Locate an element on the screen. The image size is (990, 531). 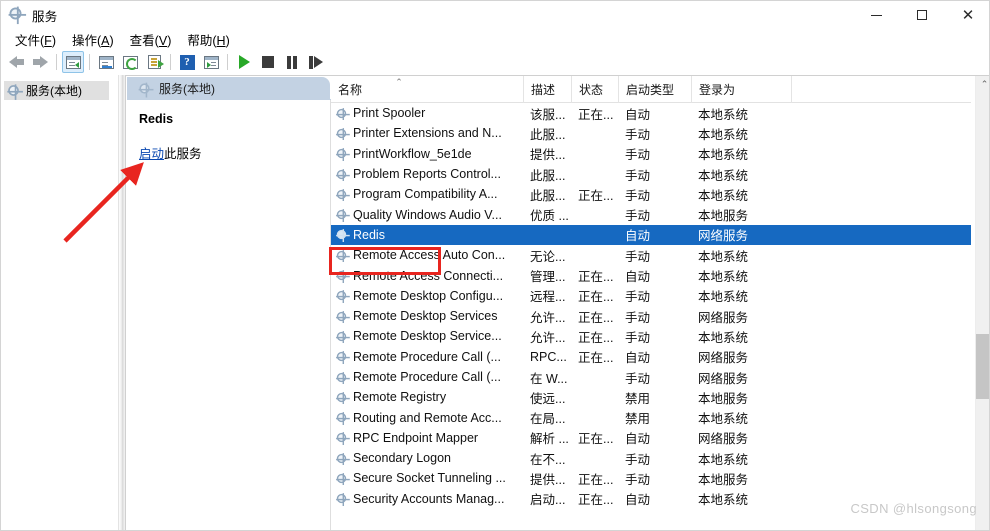
table-row: Secondary Logon 在不... 手动 本地系统 is located at coordinates (651, 458).